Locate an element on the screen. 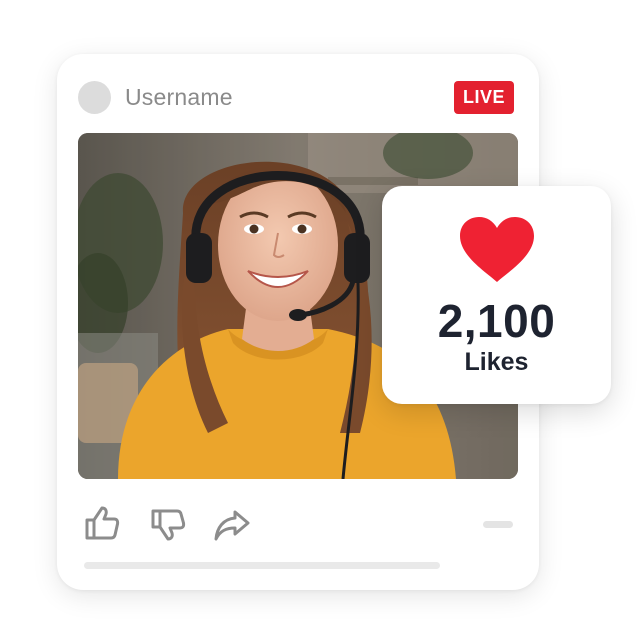 The image size is (640, 640). avatar is located at coordinates (94, 97).